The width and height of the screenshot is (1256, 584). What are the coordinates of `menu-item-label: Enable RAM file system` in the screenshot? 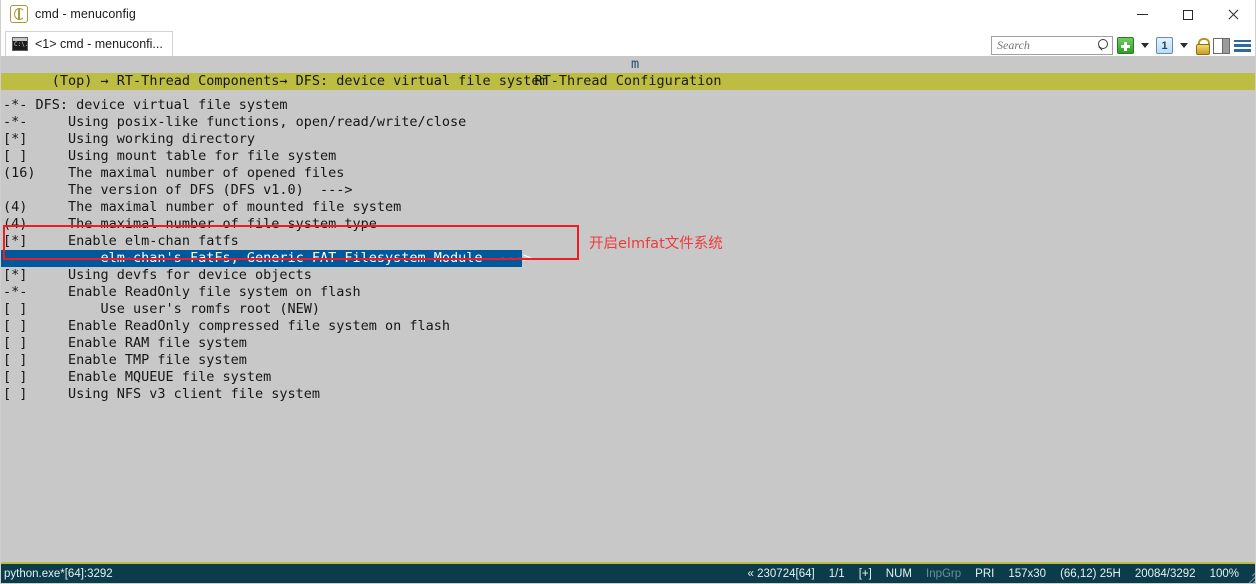 It's located at (141, 343).